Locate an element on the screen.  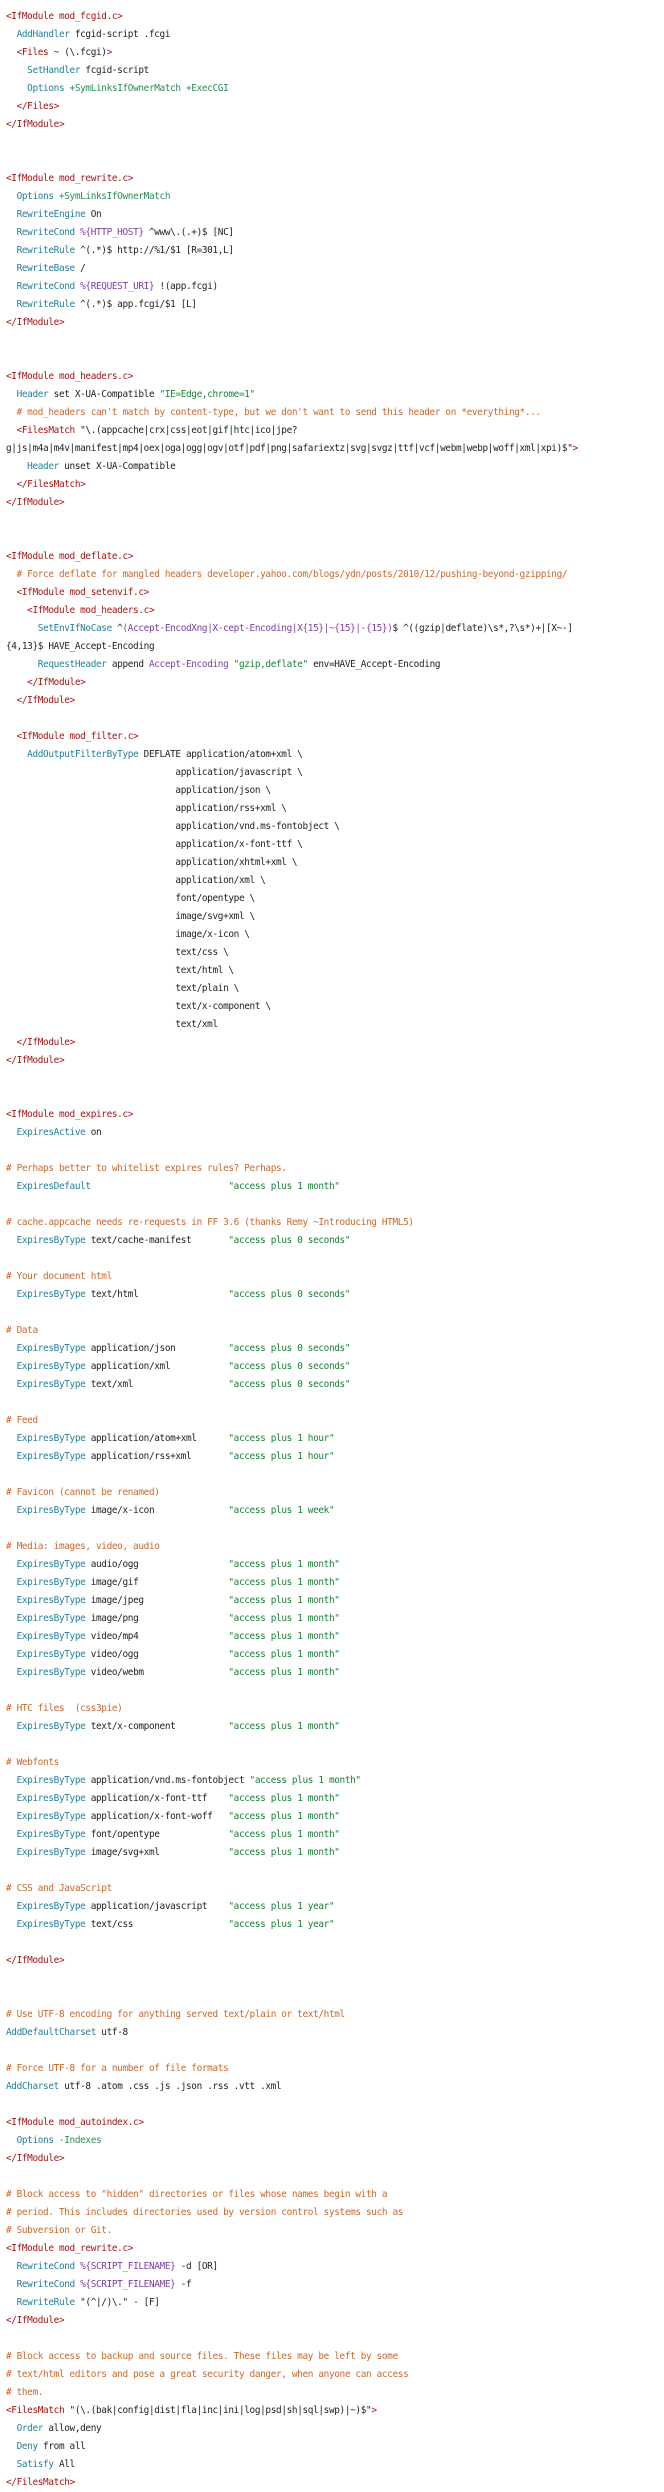
code-line: application/x-font-ttf \ is located at coordinates (335, 845).